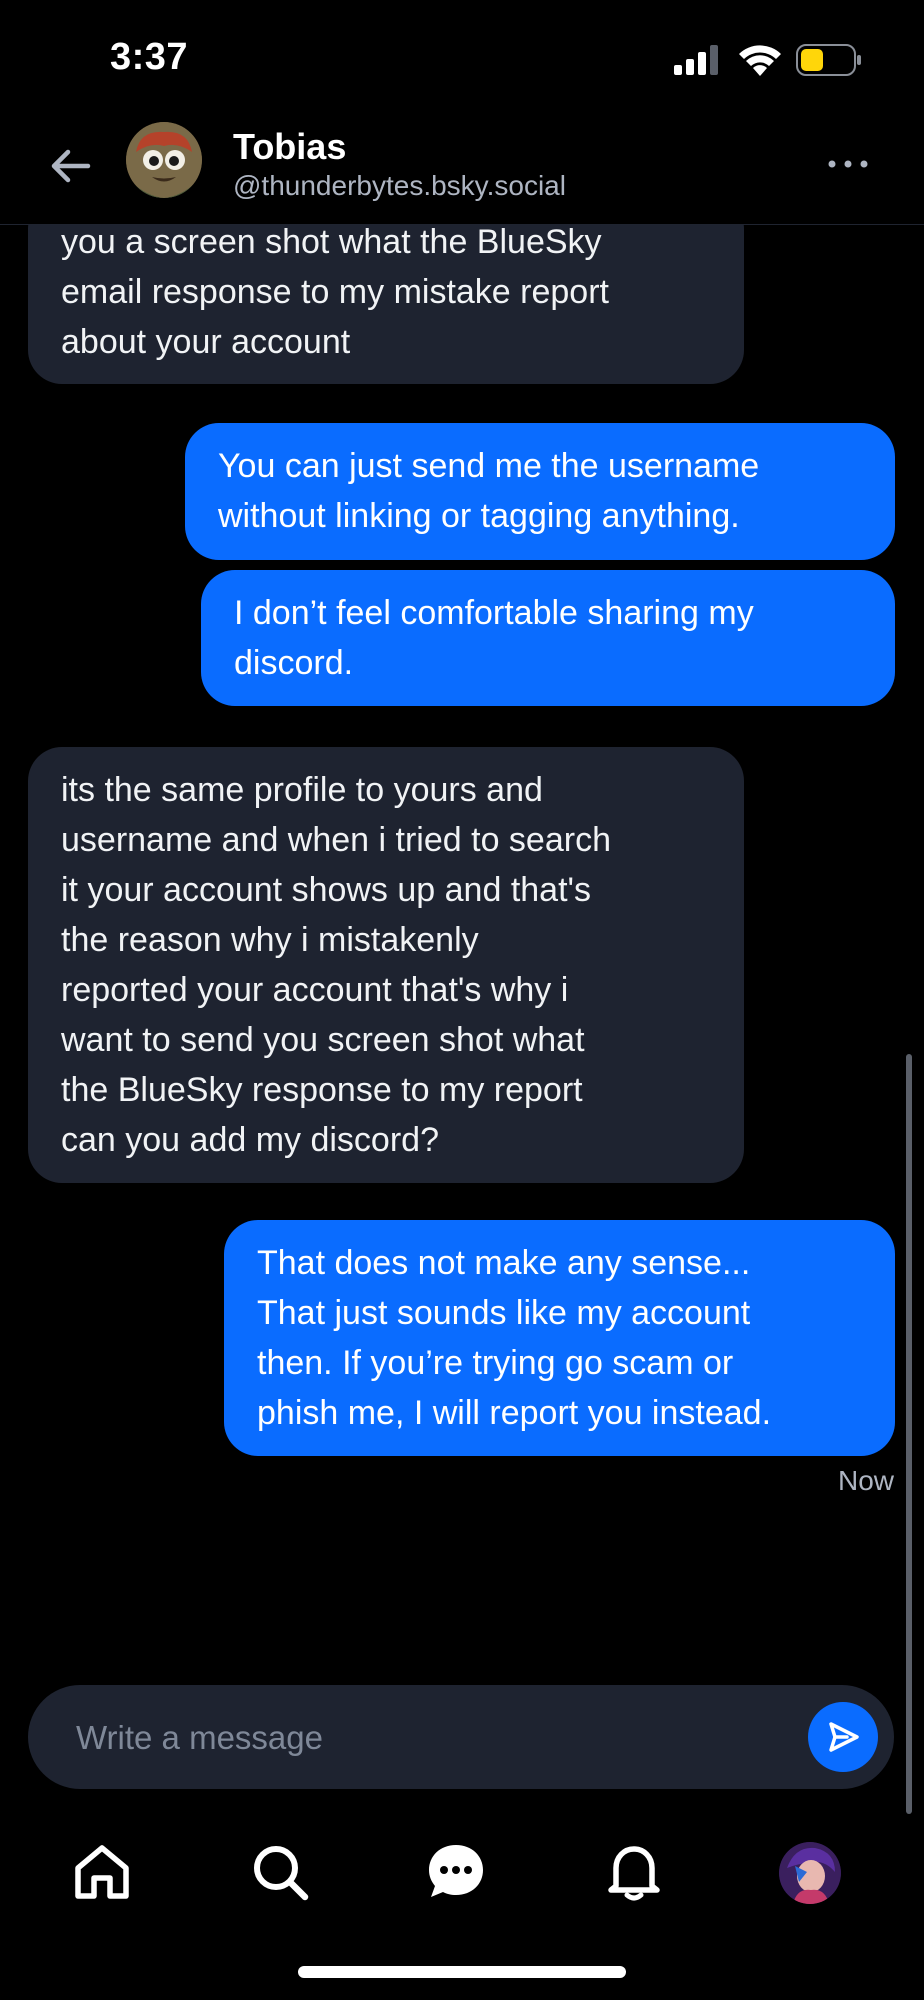 This screenshot has height=2000, width=924. I want to click on message-timestamp: Now, so click(865, 1480).